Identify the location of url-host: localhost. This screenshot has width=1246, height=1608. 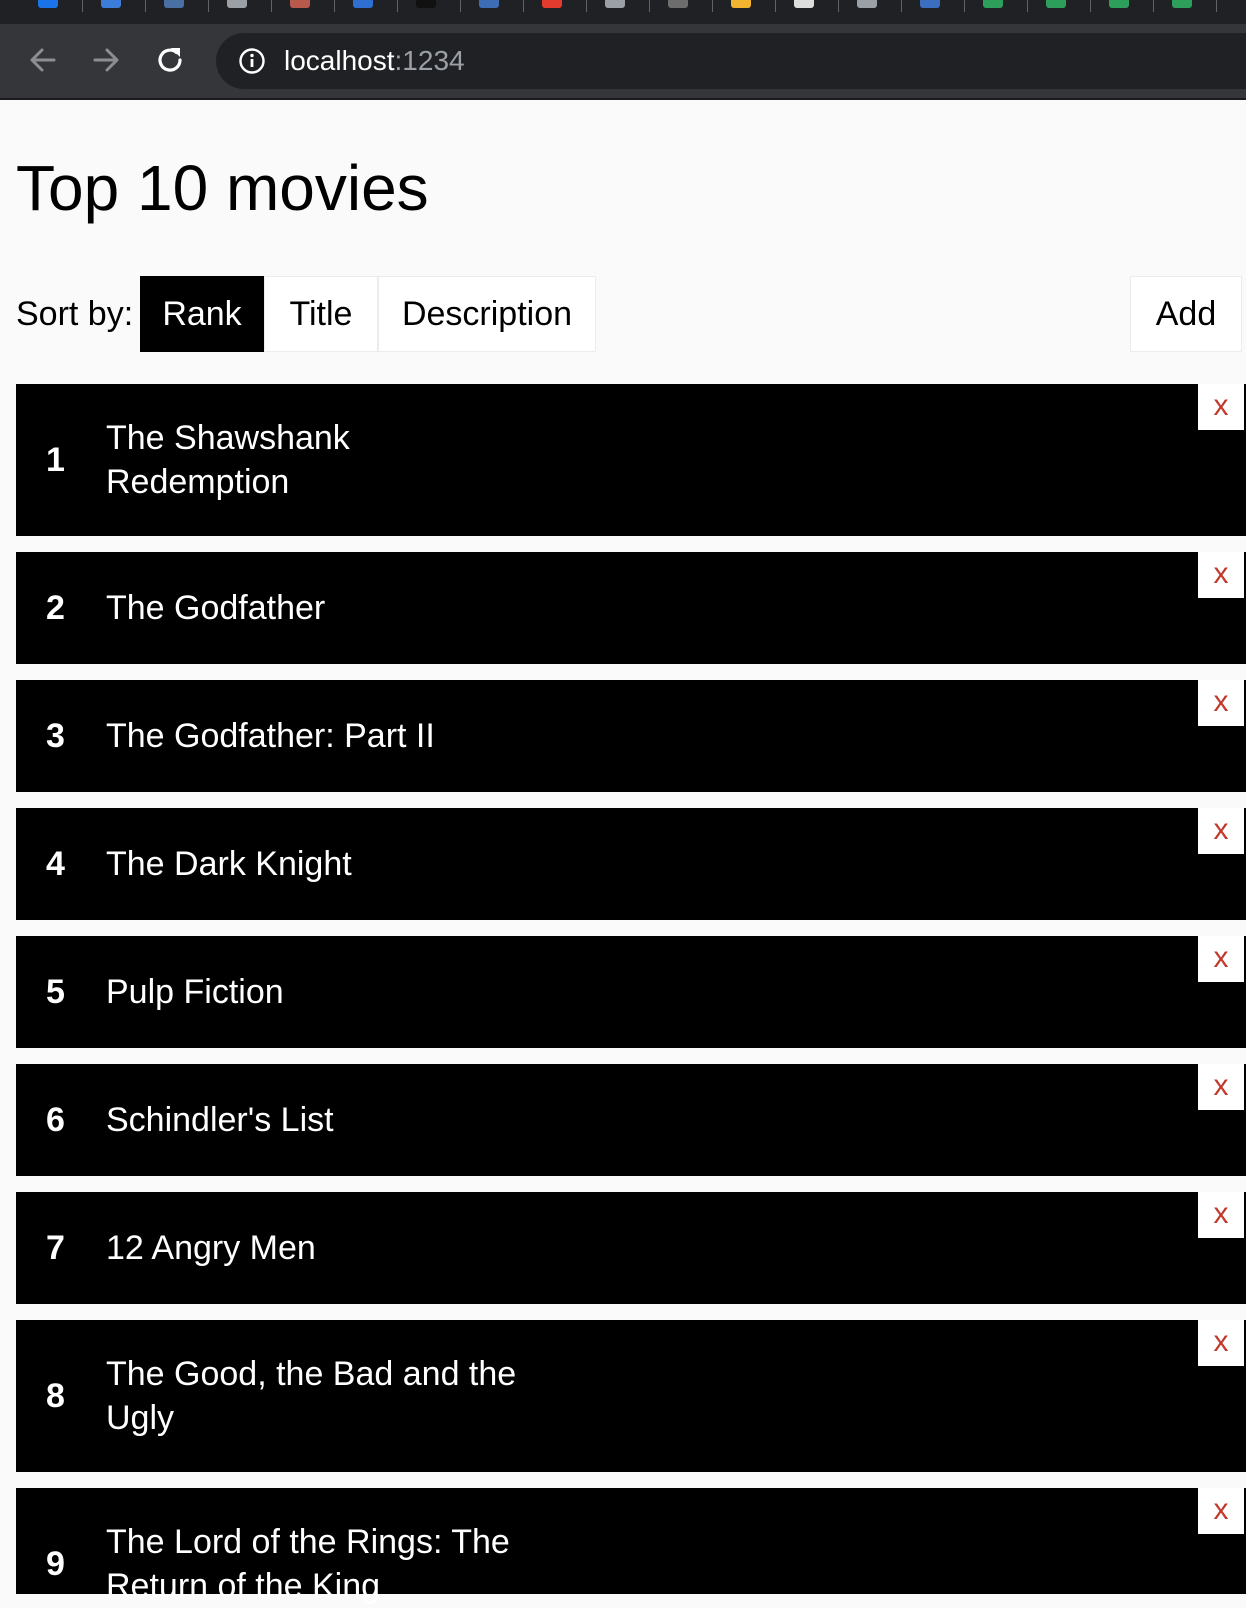
(339, 60).